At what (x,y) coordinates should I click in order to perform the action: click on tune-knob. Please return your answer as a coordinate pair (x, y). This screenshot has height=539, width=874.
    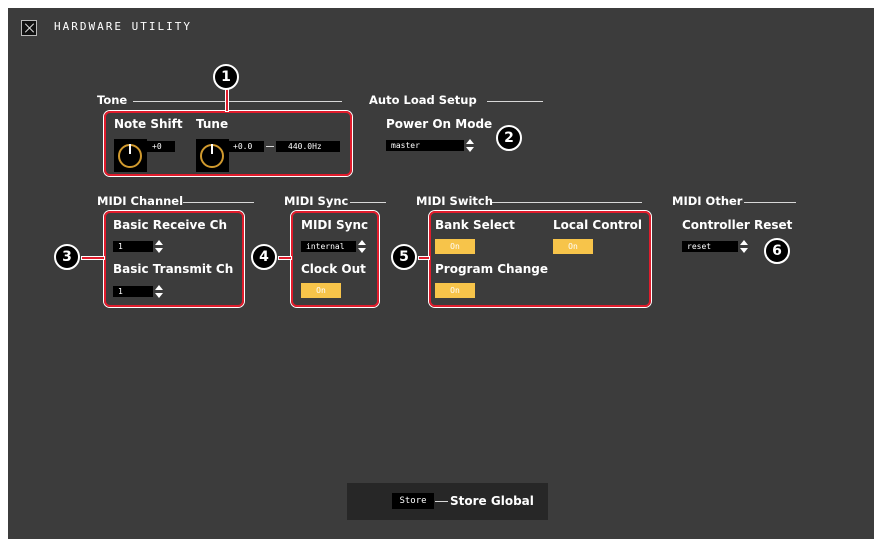
    Looking at the image, I should click on (212, 155).